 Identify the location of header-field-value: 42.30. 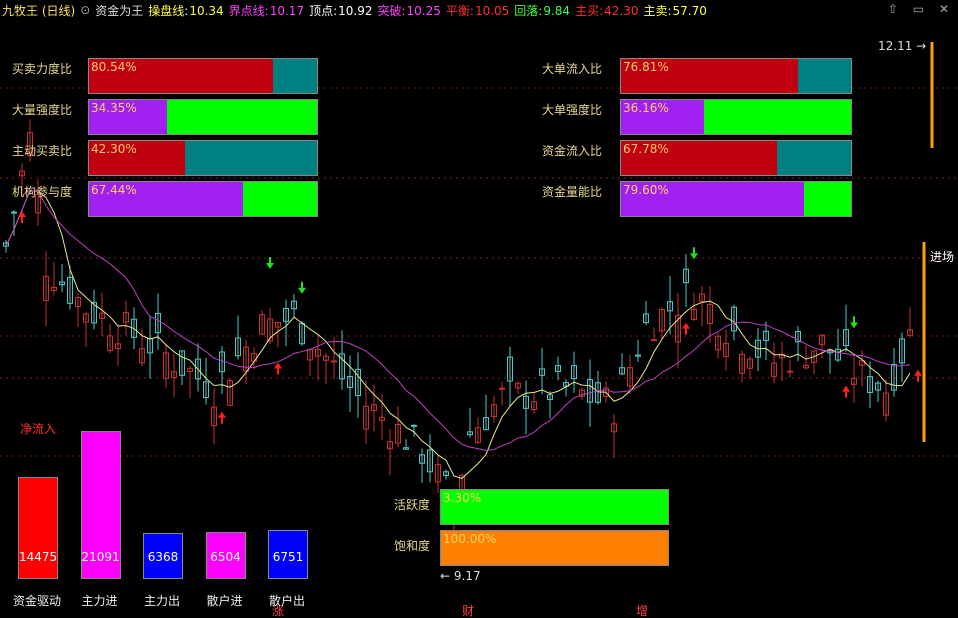
(621, 10).